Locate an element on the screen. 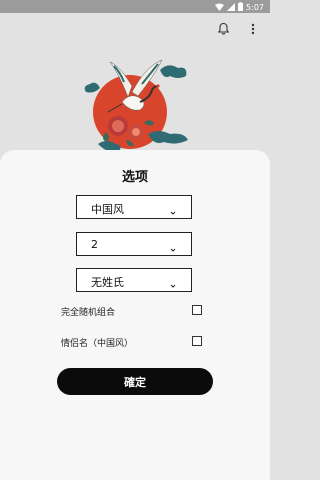 This screenshot has width=320, height=480. random-combination-label: 完全随机组合 is located at coordinates (88, 313).